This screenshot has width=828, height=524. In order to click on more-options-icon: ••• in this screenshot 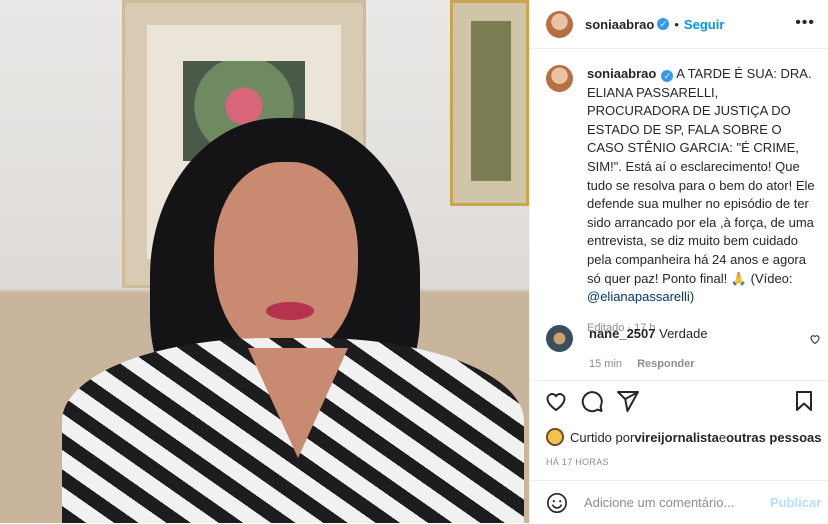, I will do `click(805, 23)`.